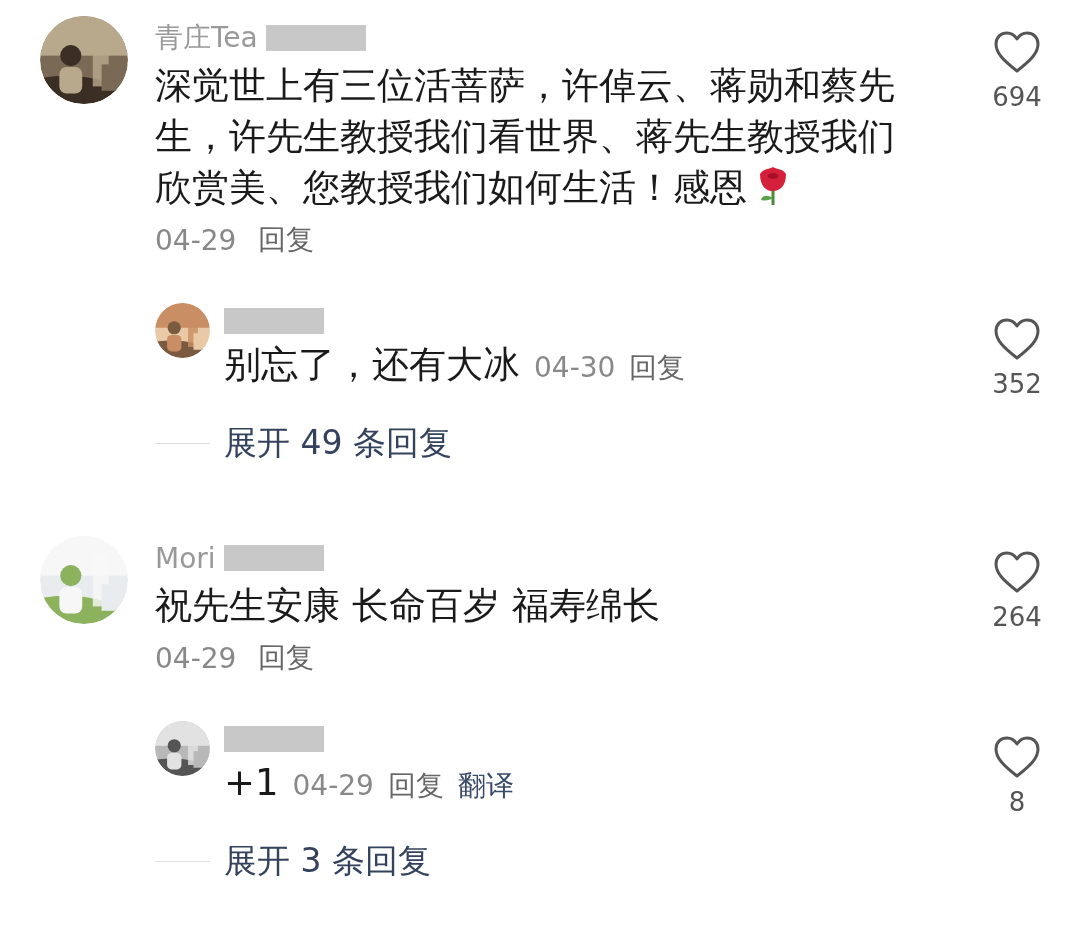 Image resolution: width=1080 pixels, height=950 pixels. I want to click on comment-text: 深觉世上有三位活菩萨，许倬云、蒋勋和蔡先生，许先生教授我们看世界、蒋先生教授我们欣赏美、您教授我们如何生活！感恩, so click(525, 136).